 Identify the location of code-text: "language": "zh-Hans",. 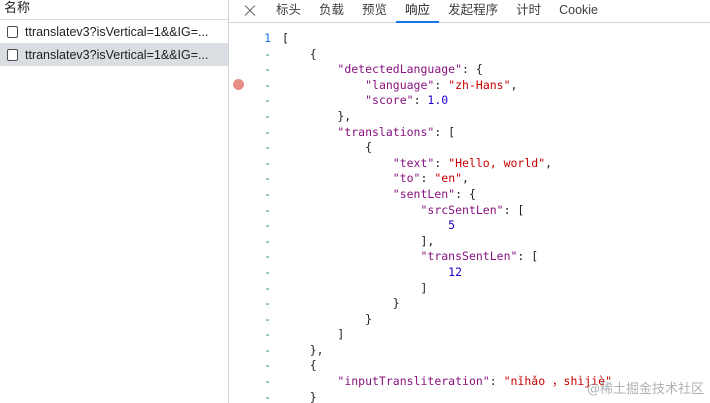
(399, 86).